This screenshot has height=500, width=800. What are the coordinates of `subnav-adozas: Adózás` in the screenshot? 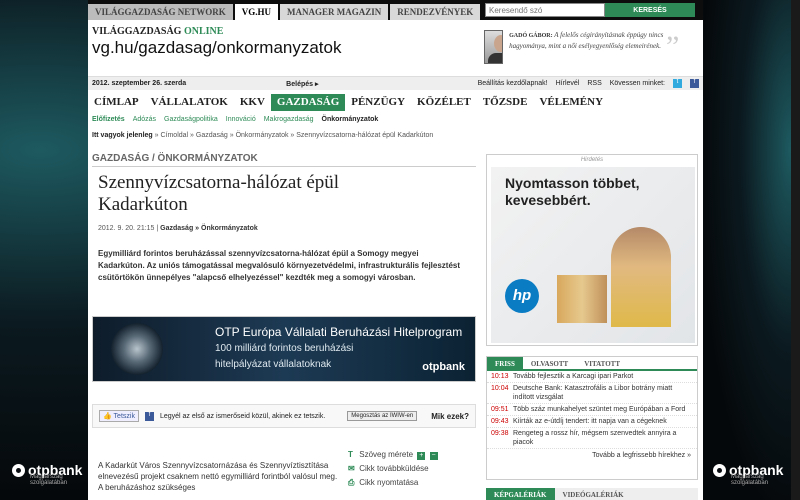 It's located at (144, 119).